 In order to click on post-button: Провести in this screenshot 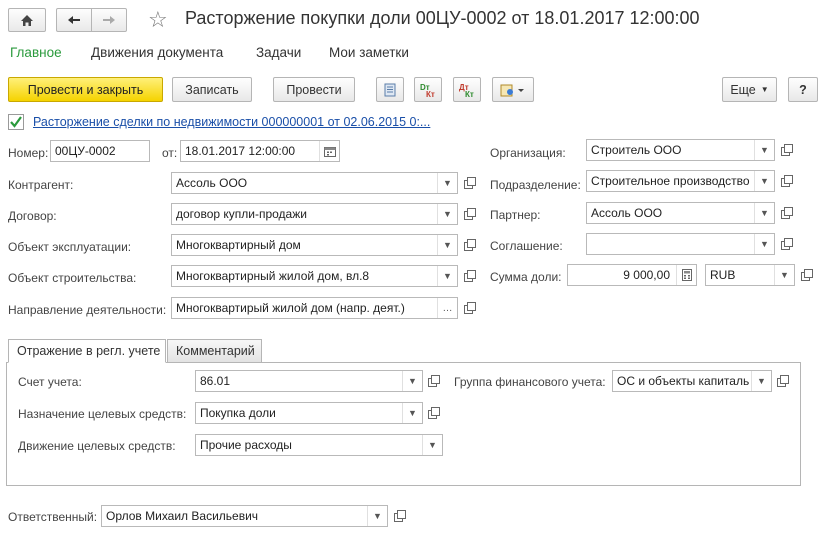, I will do `click(314, 89)`.